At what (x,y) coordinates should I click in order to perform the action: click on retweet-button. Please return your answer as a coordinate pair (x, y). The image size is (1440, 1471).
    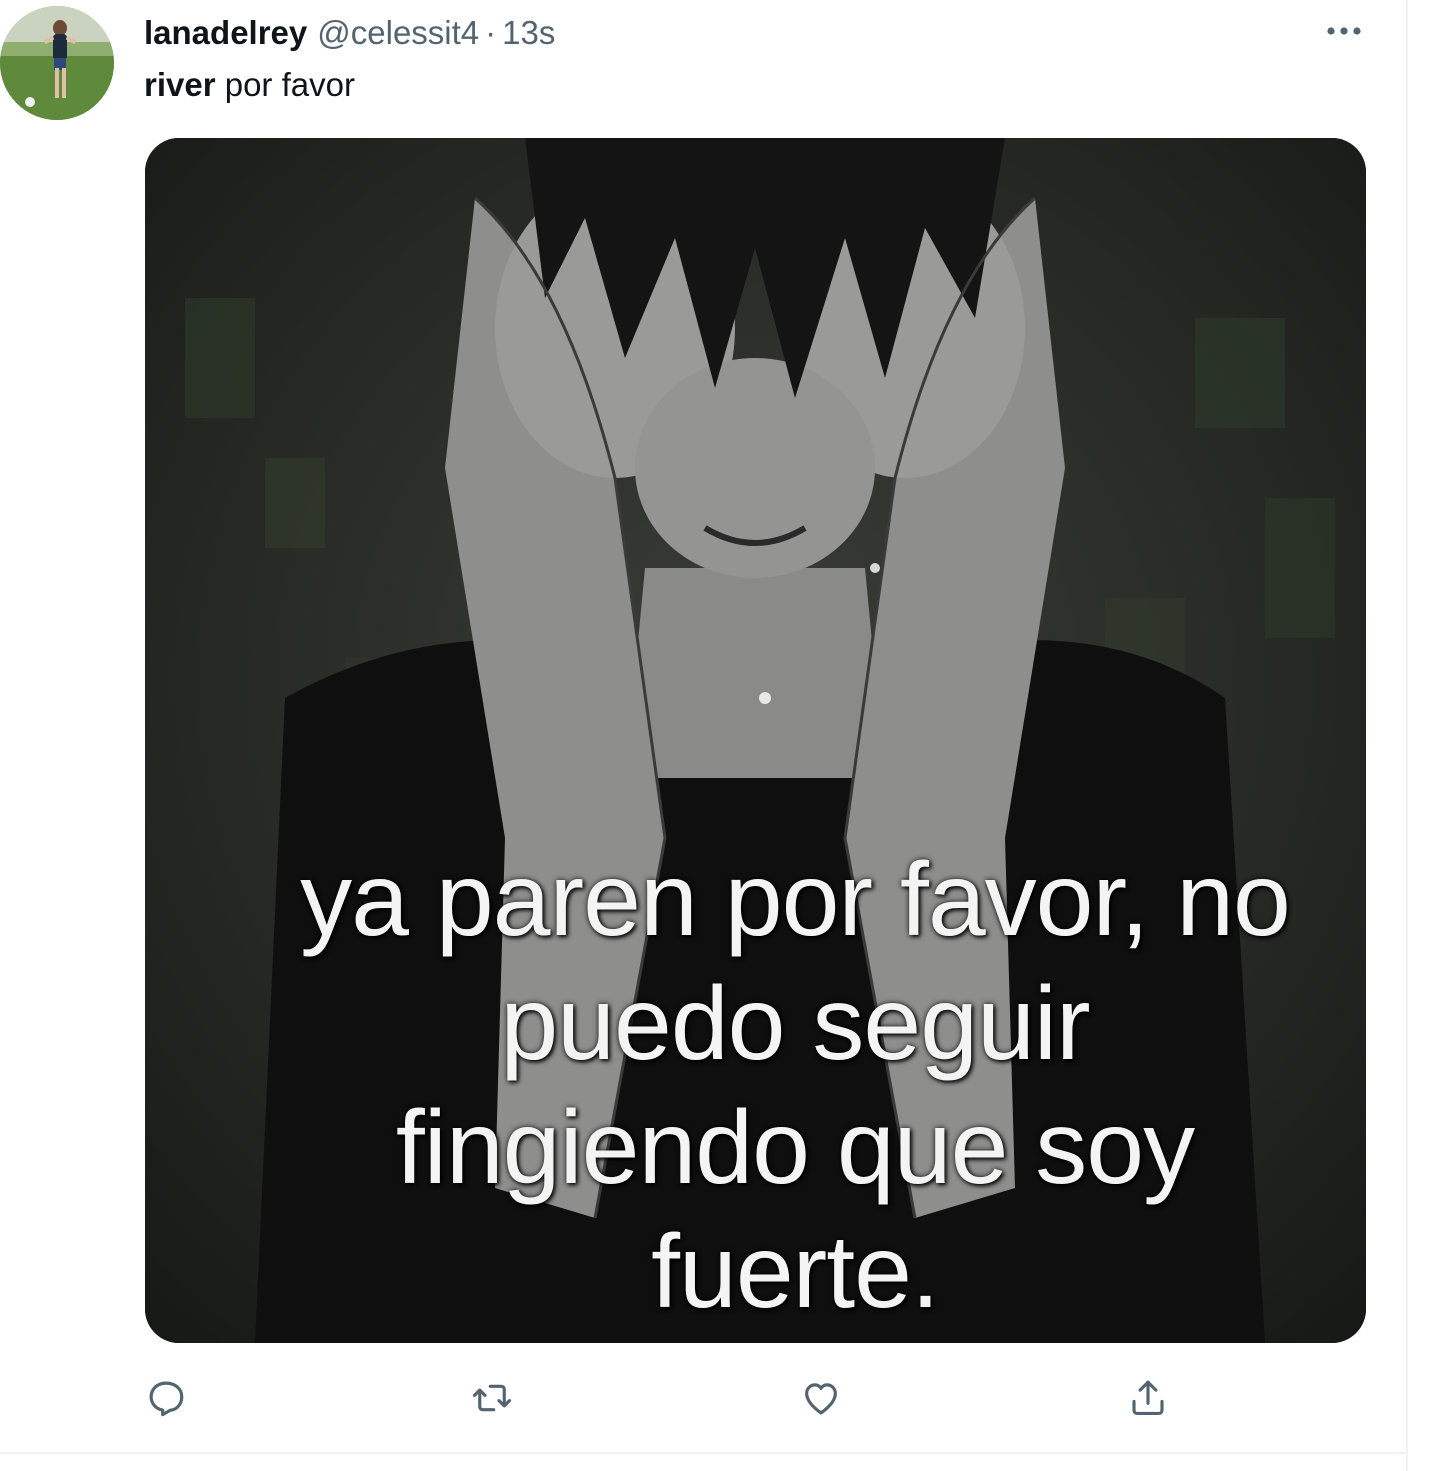
    Looking at the image, I should click on (492, 1398).